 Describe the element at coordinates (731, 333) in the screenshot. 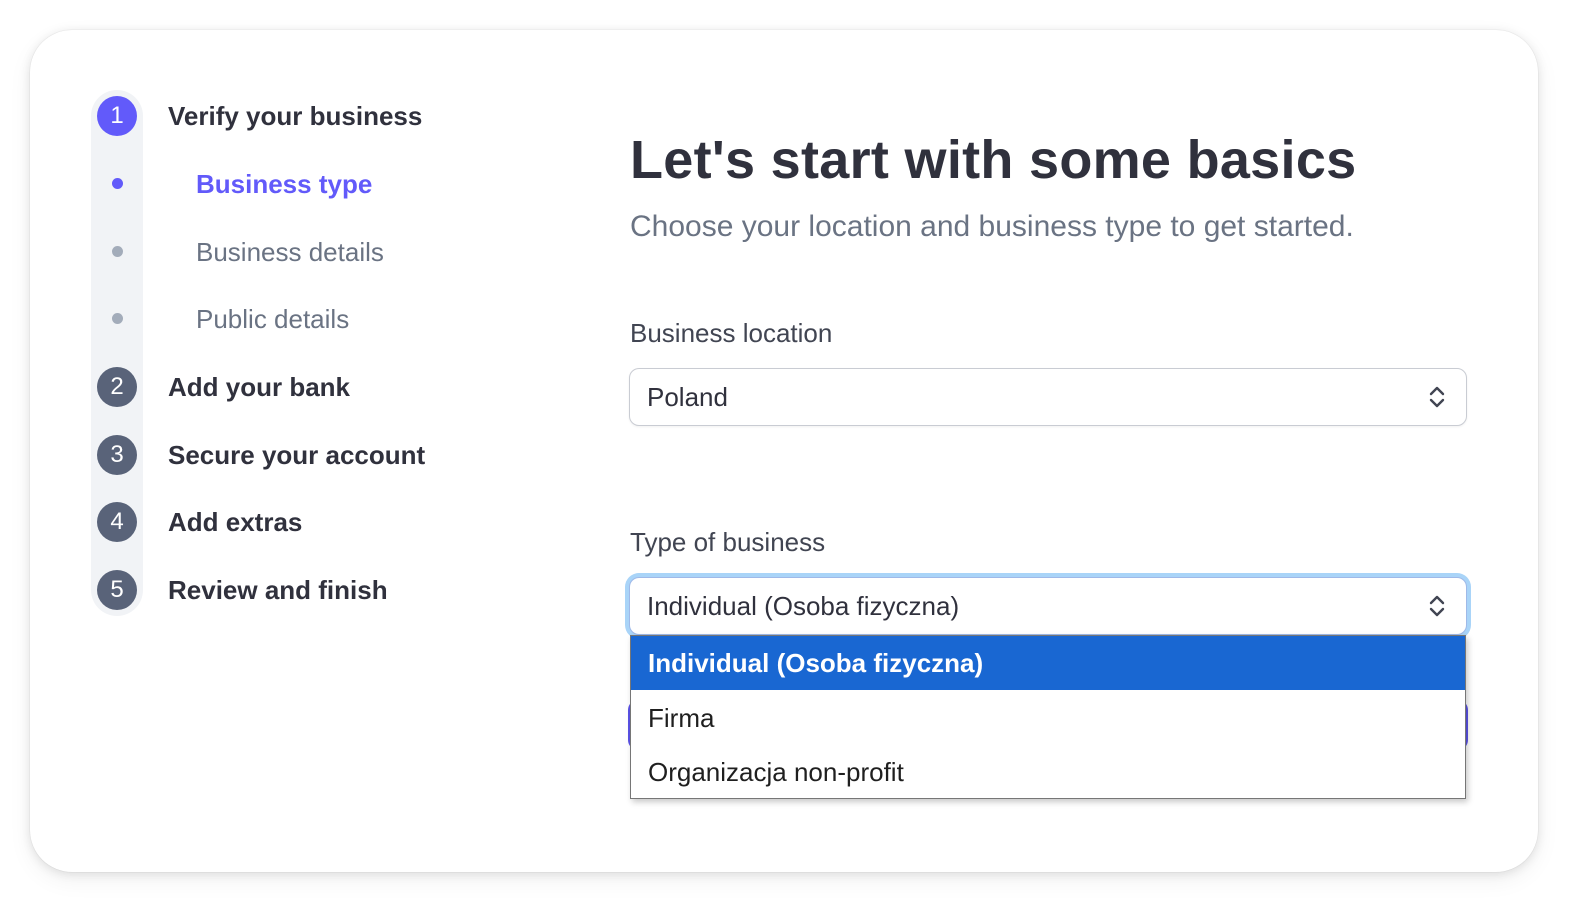

I see `business-location-label: Business location` at that location.